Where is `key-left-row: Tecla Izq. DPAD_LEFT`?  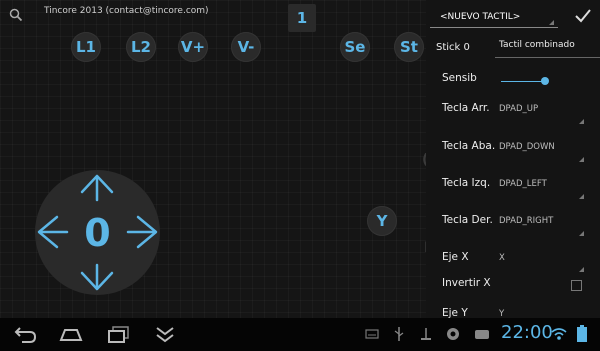
key-left-row: Tecla Izq. DPAD_LEFT is located at coordinates (513, 189).